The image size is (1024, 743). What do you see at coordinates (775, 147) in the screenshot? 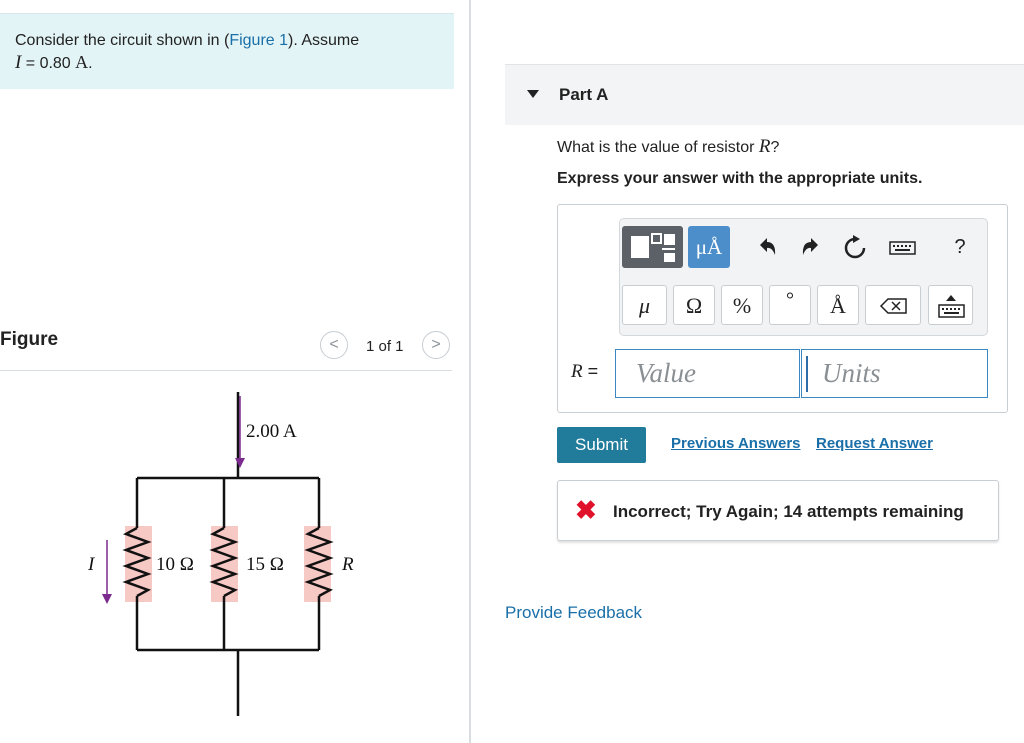
I see `question-suffix: ?` at bounding box center [775, 147].